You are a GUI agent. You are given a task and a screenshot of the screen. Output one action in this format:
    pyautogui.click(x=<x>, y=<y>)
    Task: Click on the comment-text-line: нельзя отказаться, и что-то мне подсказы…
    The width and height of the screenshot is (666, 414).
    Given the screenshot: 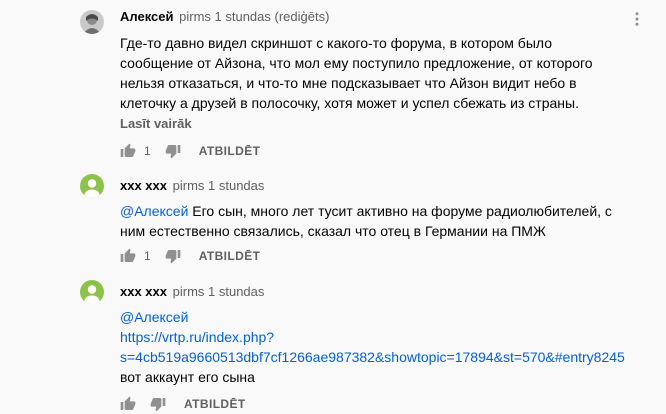 What is the action you would take?
    pyautogui.click(x=348, y=83)
    